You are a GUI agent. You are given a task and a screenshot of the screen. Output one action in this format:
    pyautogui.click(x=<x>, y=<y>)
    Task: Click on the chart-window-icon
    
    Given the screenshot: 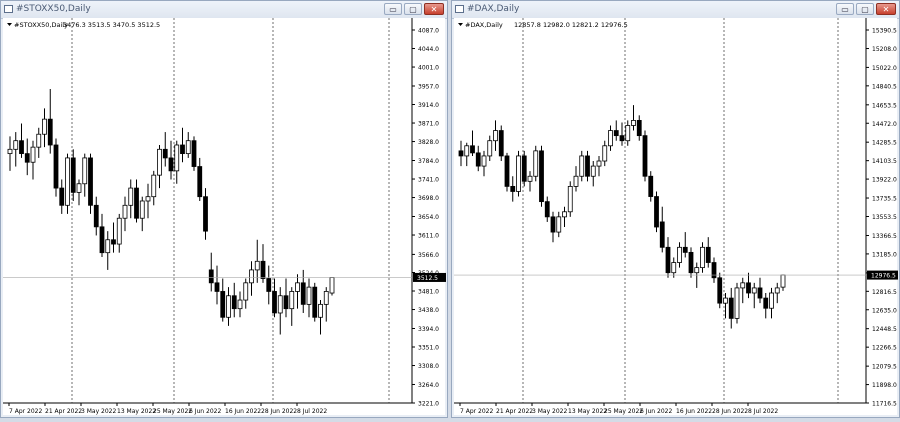 What is the action you would take?
    pyautogui.click(x=8, y=9)
    